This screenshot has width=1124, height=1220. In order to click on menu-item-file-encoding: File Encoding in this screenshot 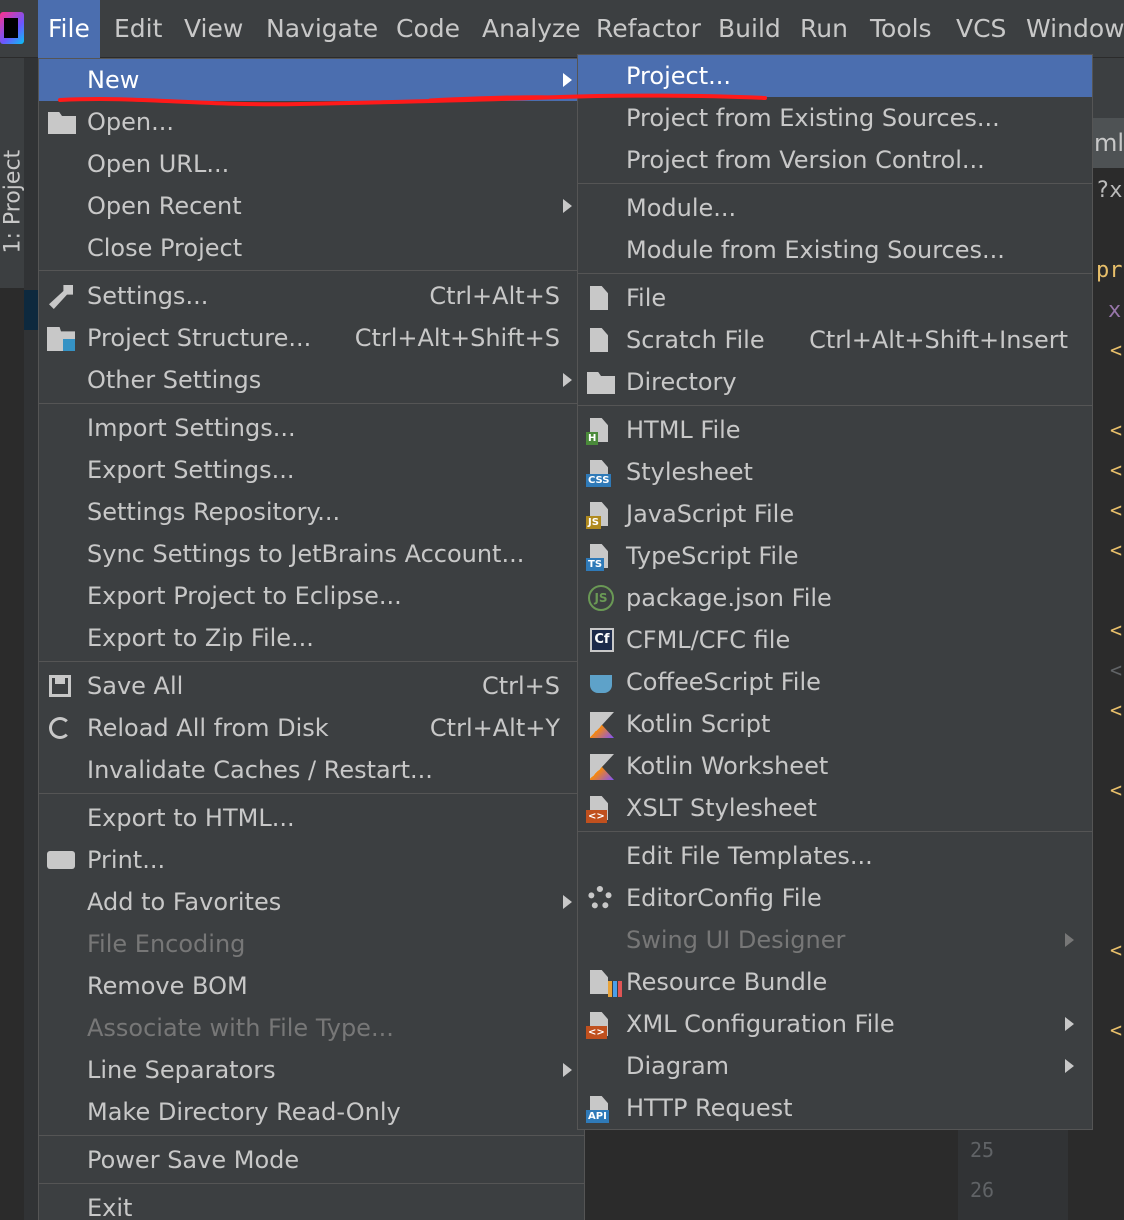, I will do `click(166, 944)`.